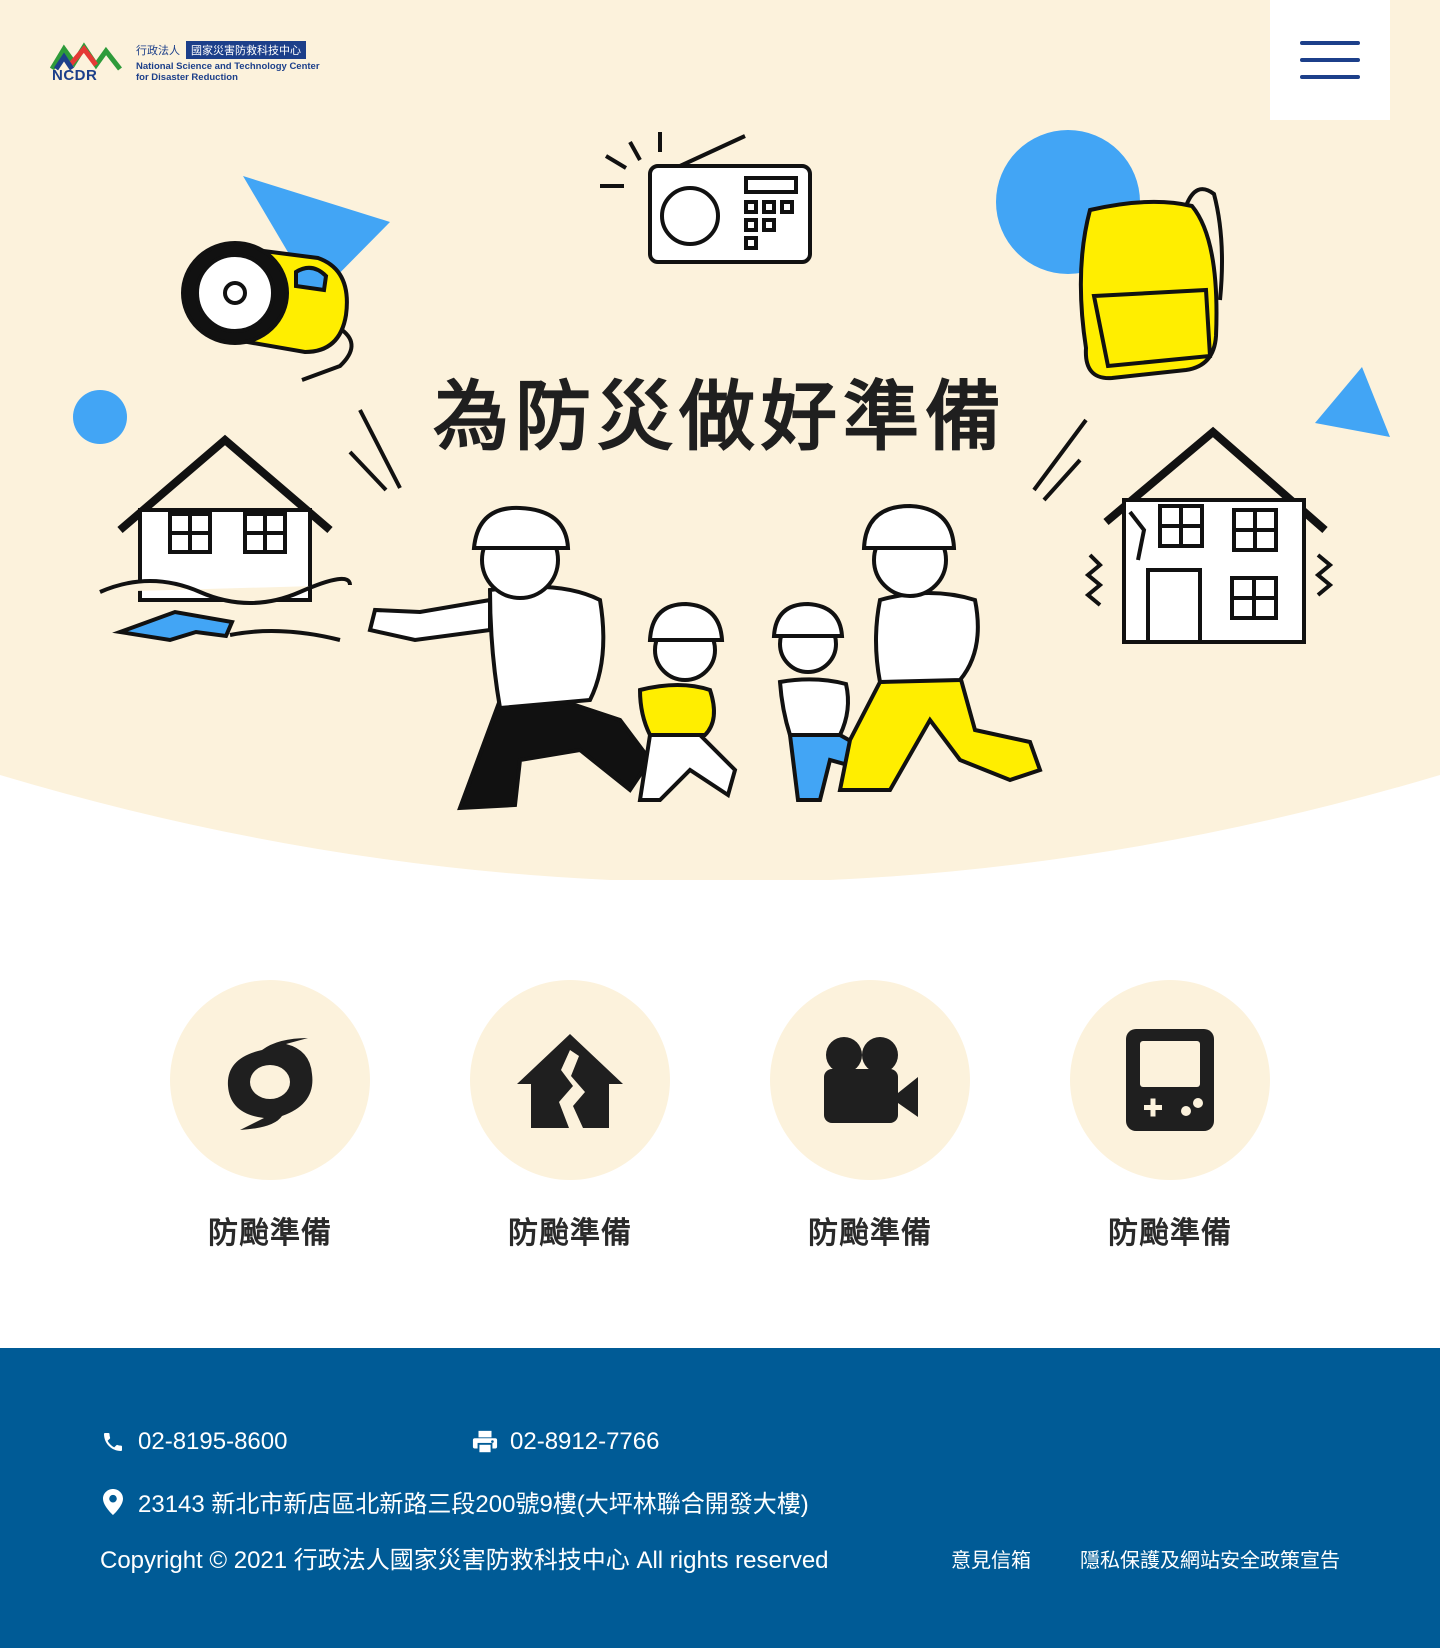  What do you see at coordinates (1170, 1080) in the screenshot?
I see `game-console-icon` at bounding box center [1170, 1080].